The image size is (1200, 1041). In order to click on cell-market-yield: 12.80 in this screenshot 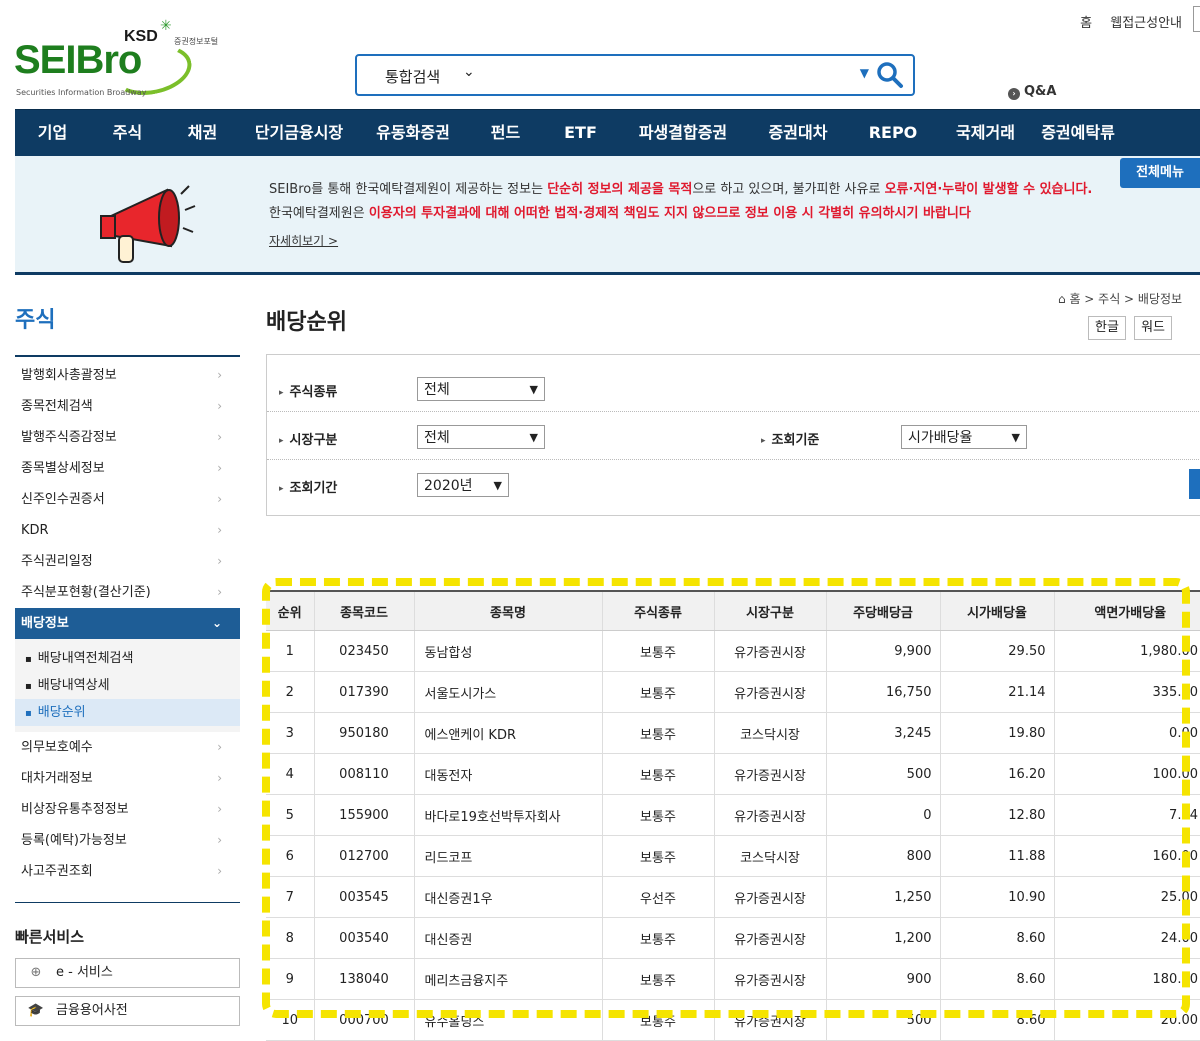, I will do `click(996, 815)`.